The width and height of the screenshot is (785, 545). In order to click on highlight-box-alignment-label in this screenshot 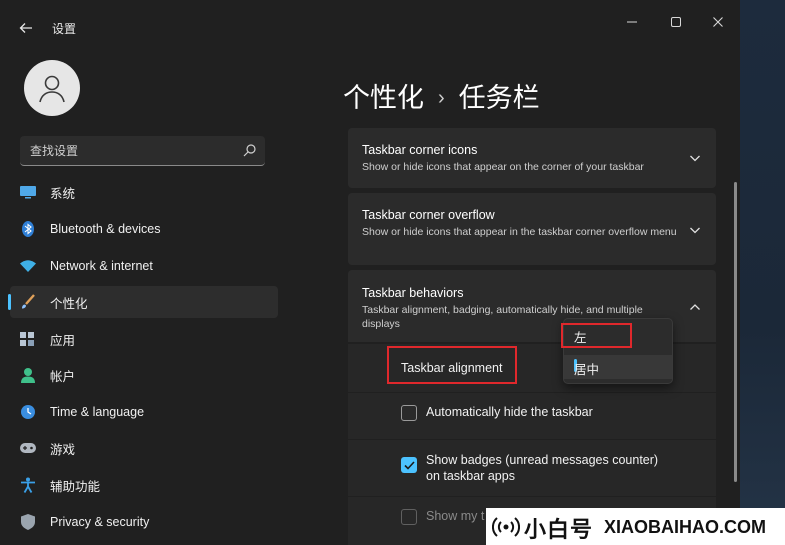, I will do `click(452, 365)`.